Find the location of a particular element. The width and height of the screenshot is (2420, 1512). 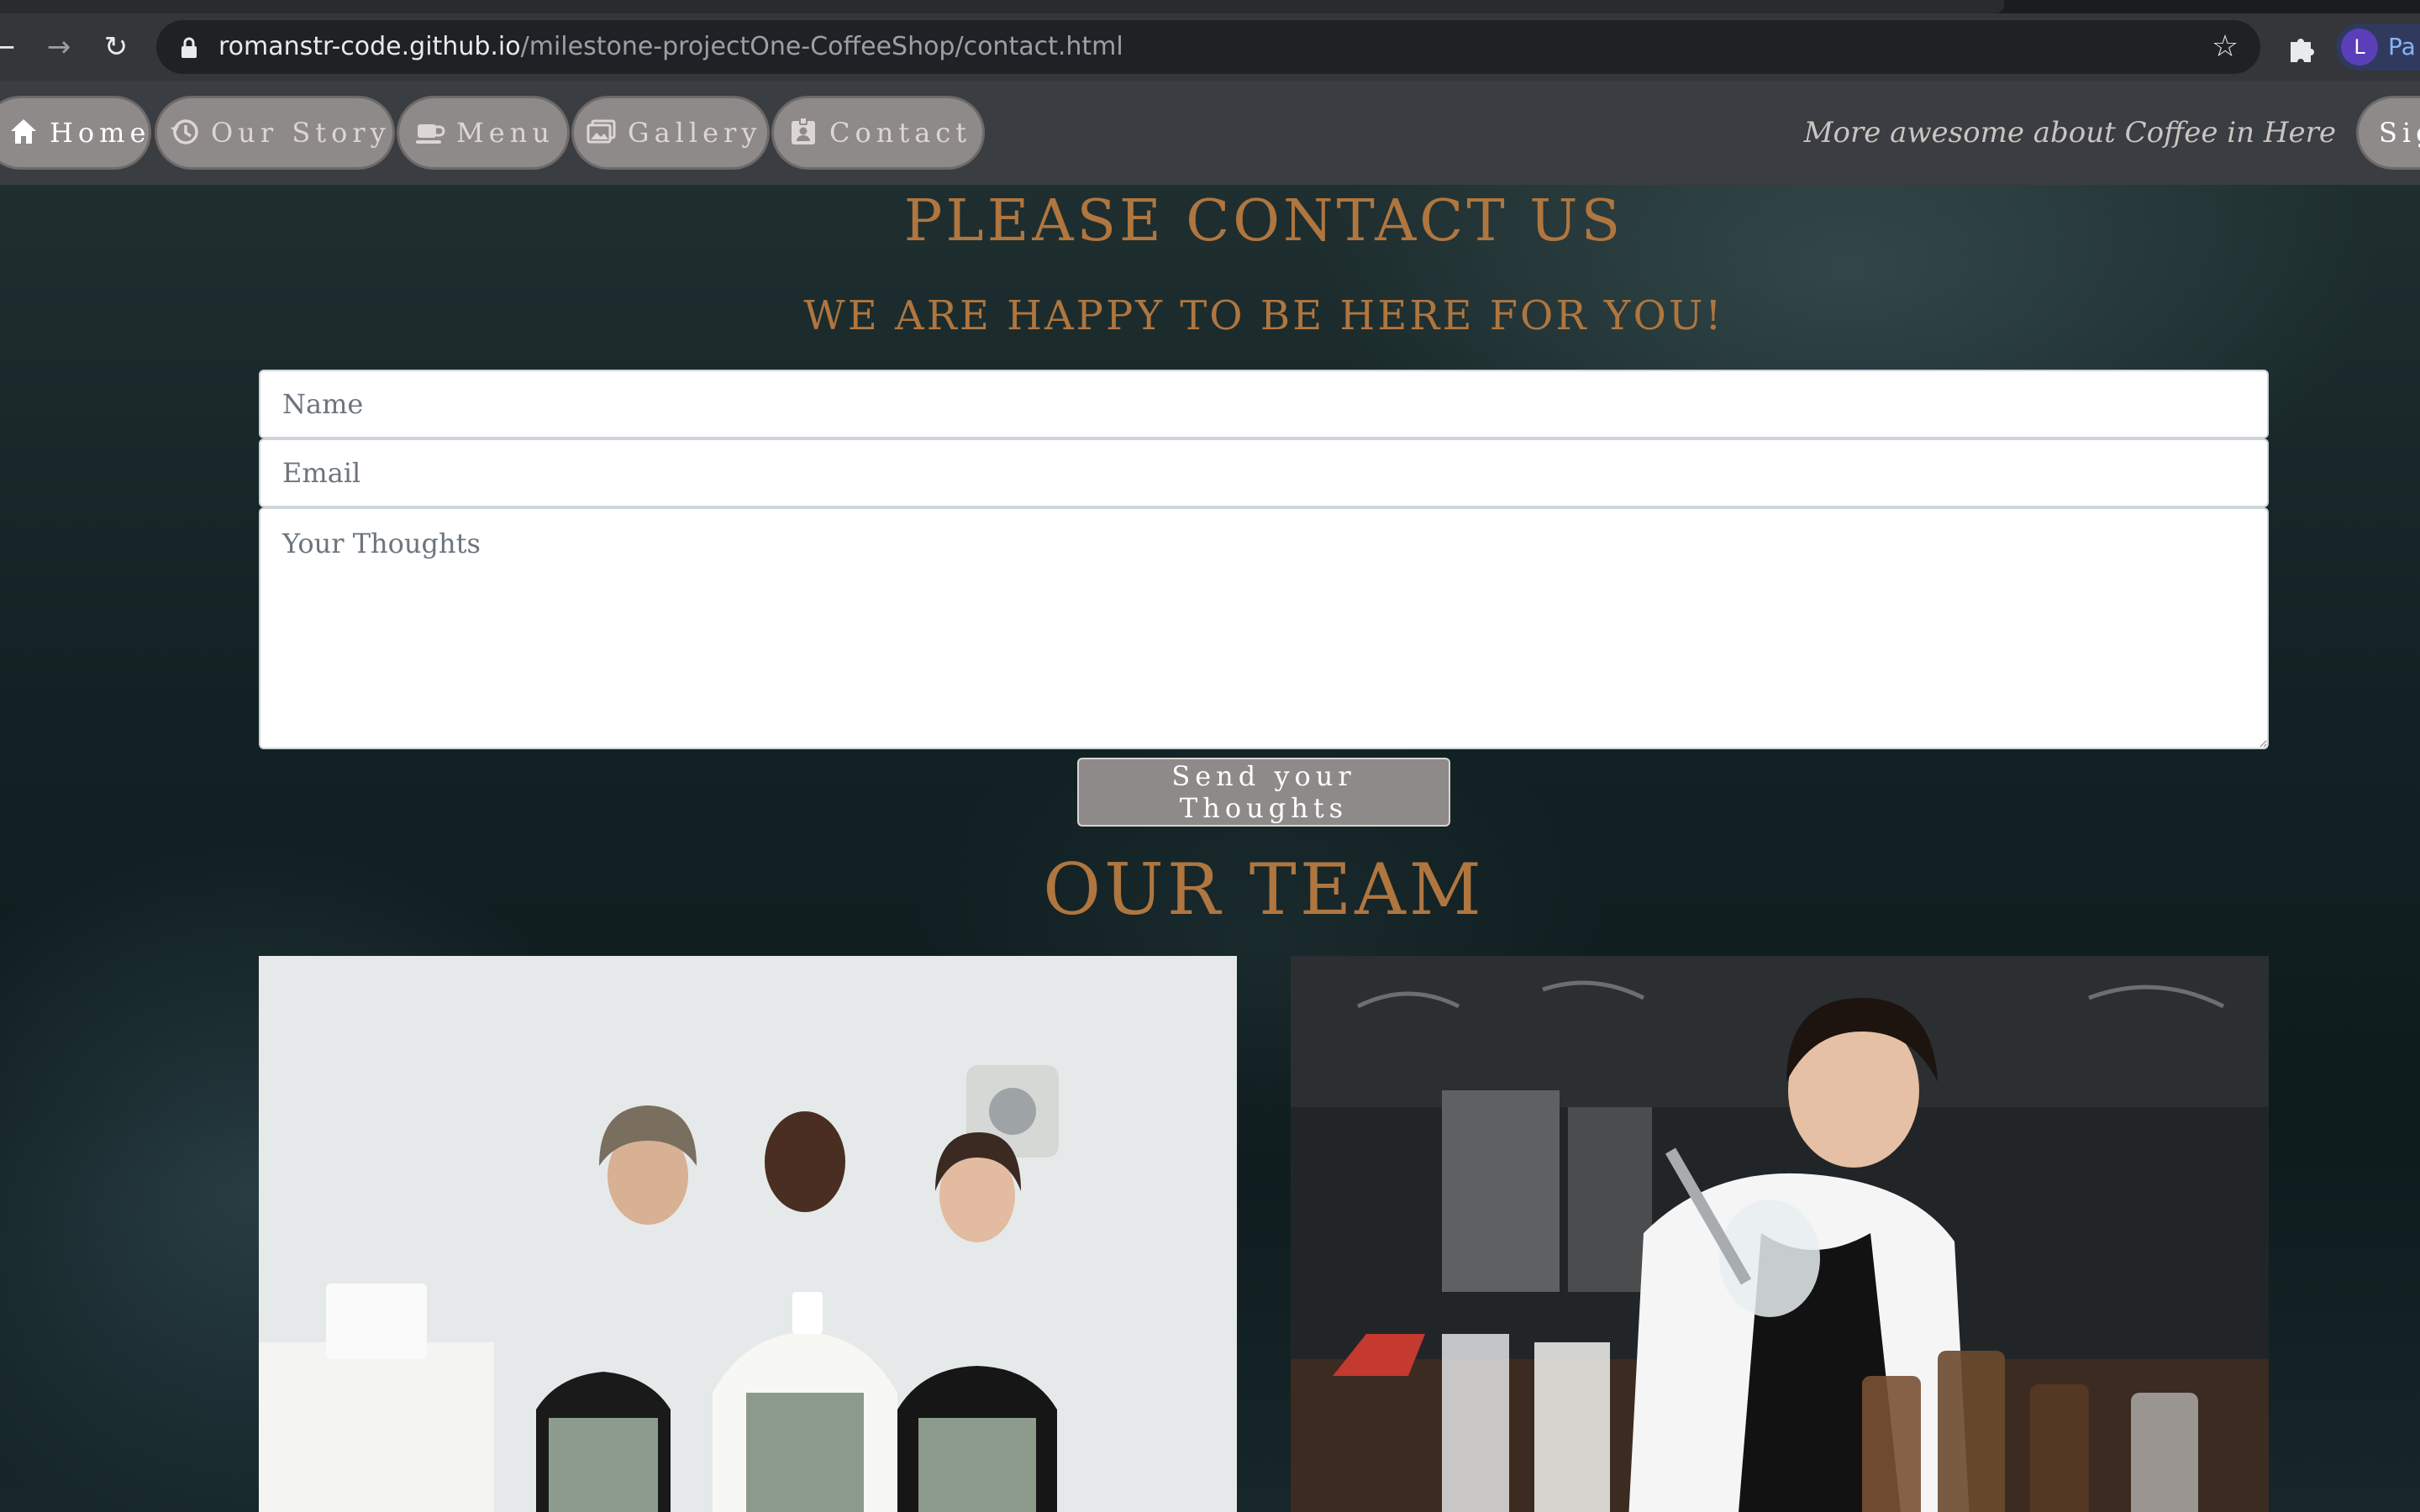

nav-contact: Contact is located at coordinates (878, 133).